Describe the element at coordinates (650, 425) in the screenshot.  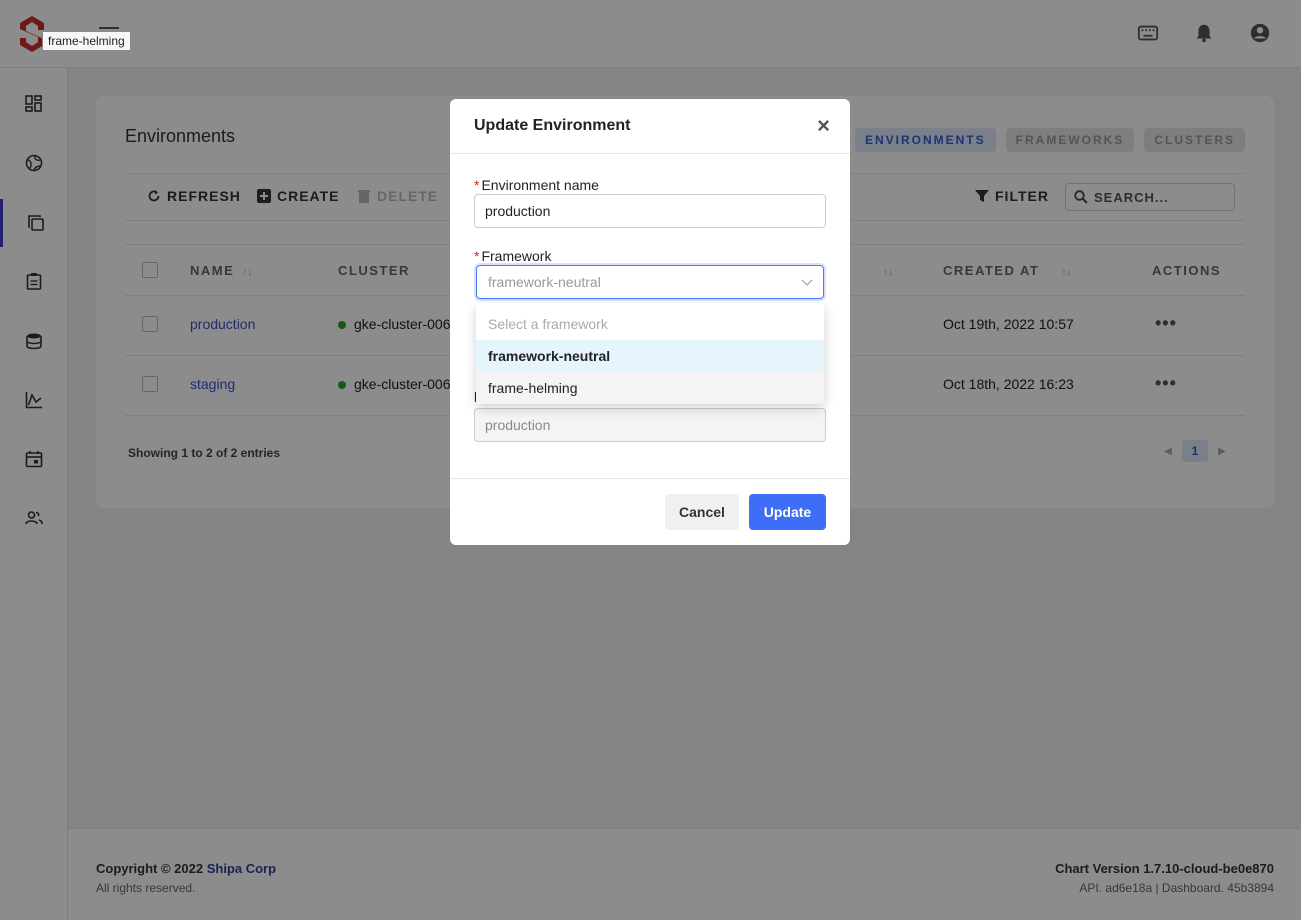
I see `namespace-field: production` at that location.